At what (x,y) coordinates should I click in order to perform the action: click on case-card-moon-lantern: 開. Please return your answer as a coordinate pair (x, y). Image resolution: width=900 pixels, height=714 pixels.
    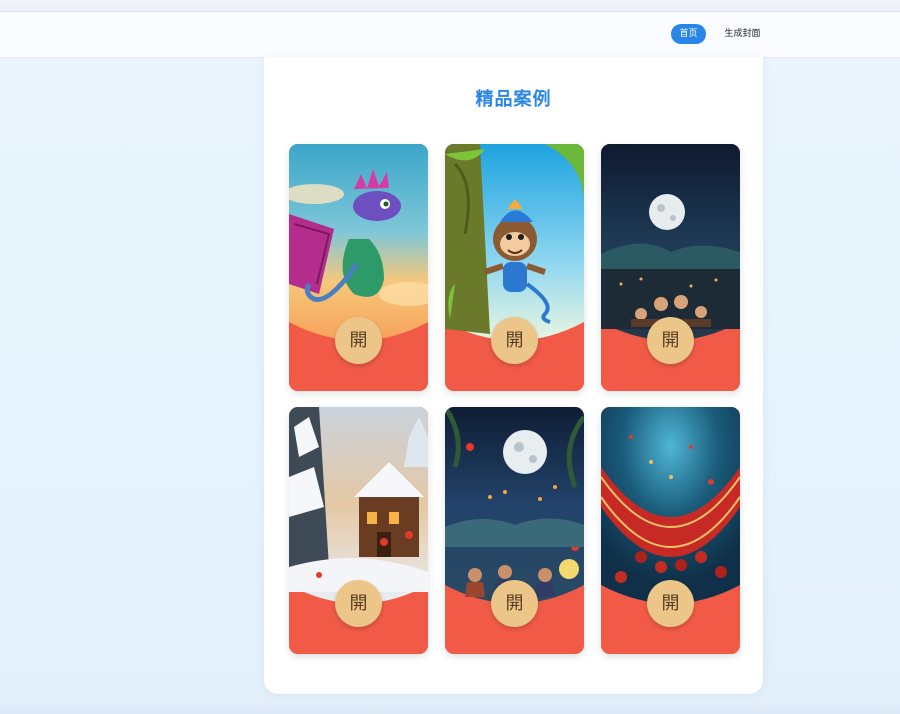
    Looking at the image, I should click on (514, 530).